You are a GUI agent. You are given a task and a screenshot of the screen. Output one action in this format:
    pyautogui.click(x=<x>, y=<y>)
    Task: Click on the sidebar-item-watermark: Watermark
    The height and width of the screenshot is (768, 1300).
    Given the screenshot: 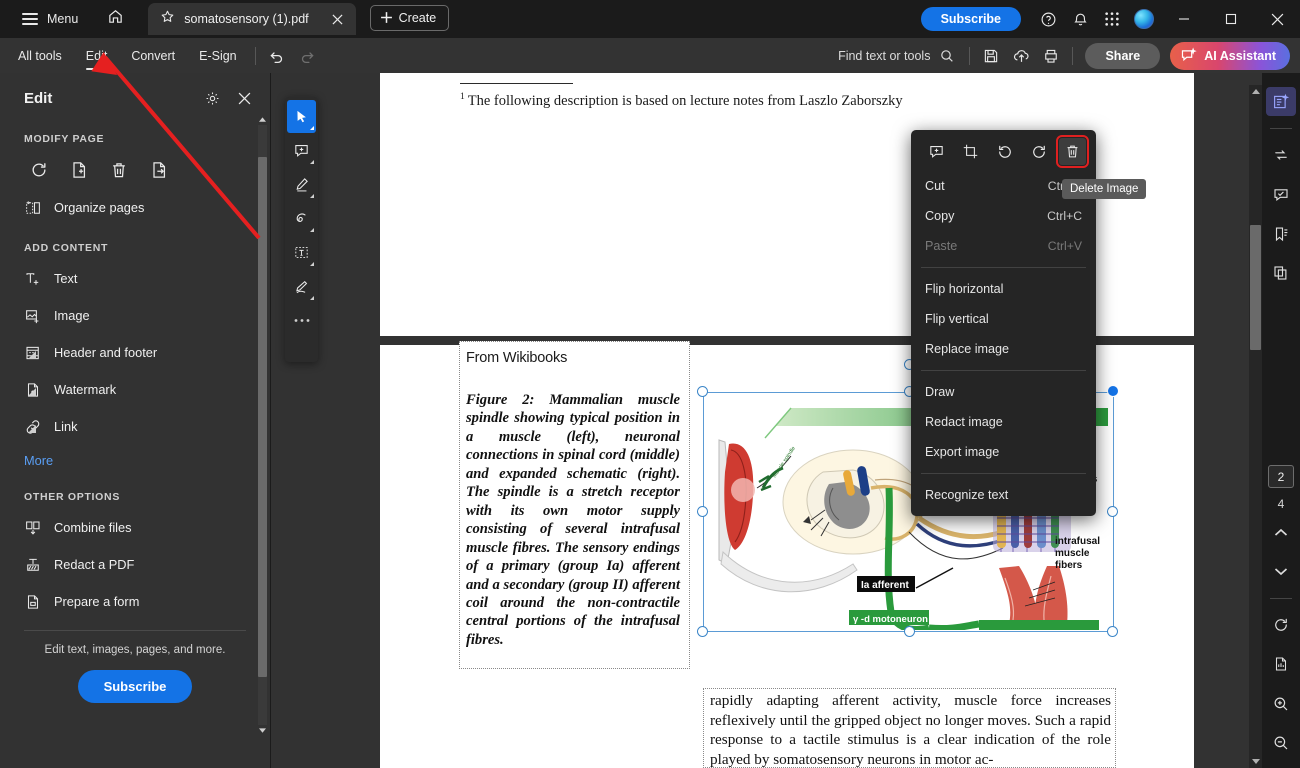 What is the action you would take?
    pyautogui.click(x=135, y=389)
    